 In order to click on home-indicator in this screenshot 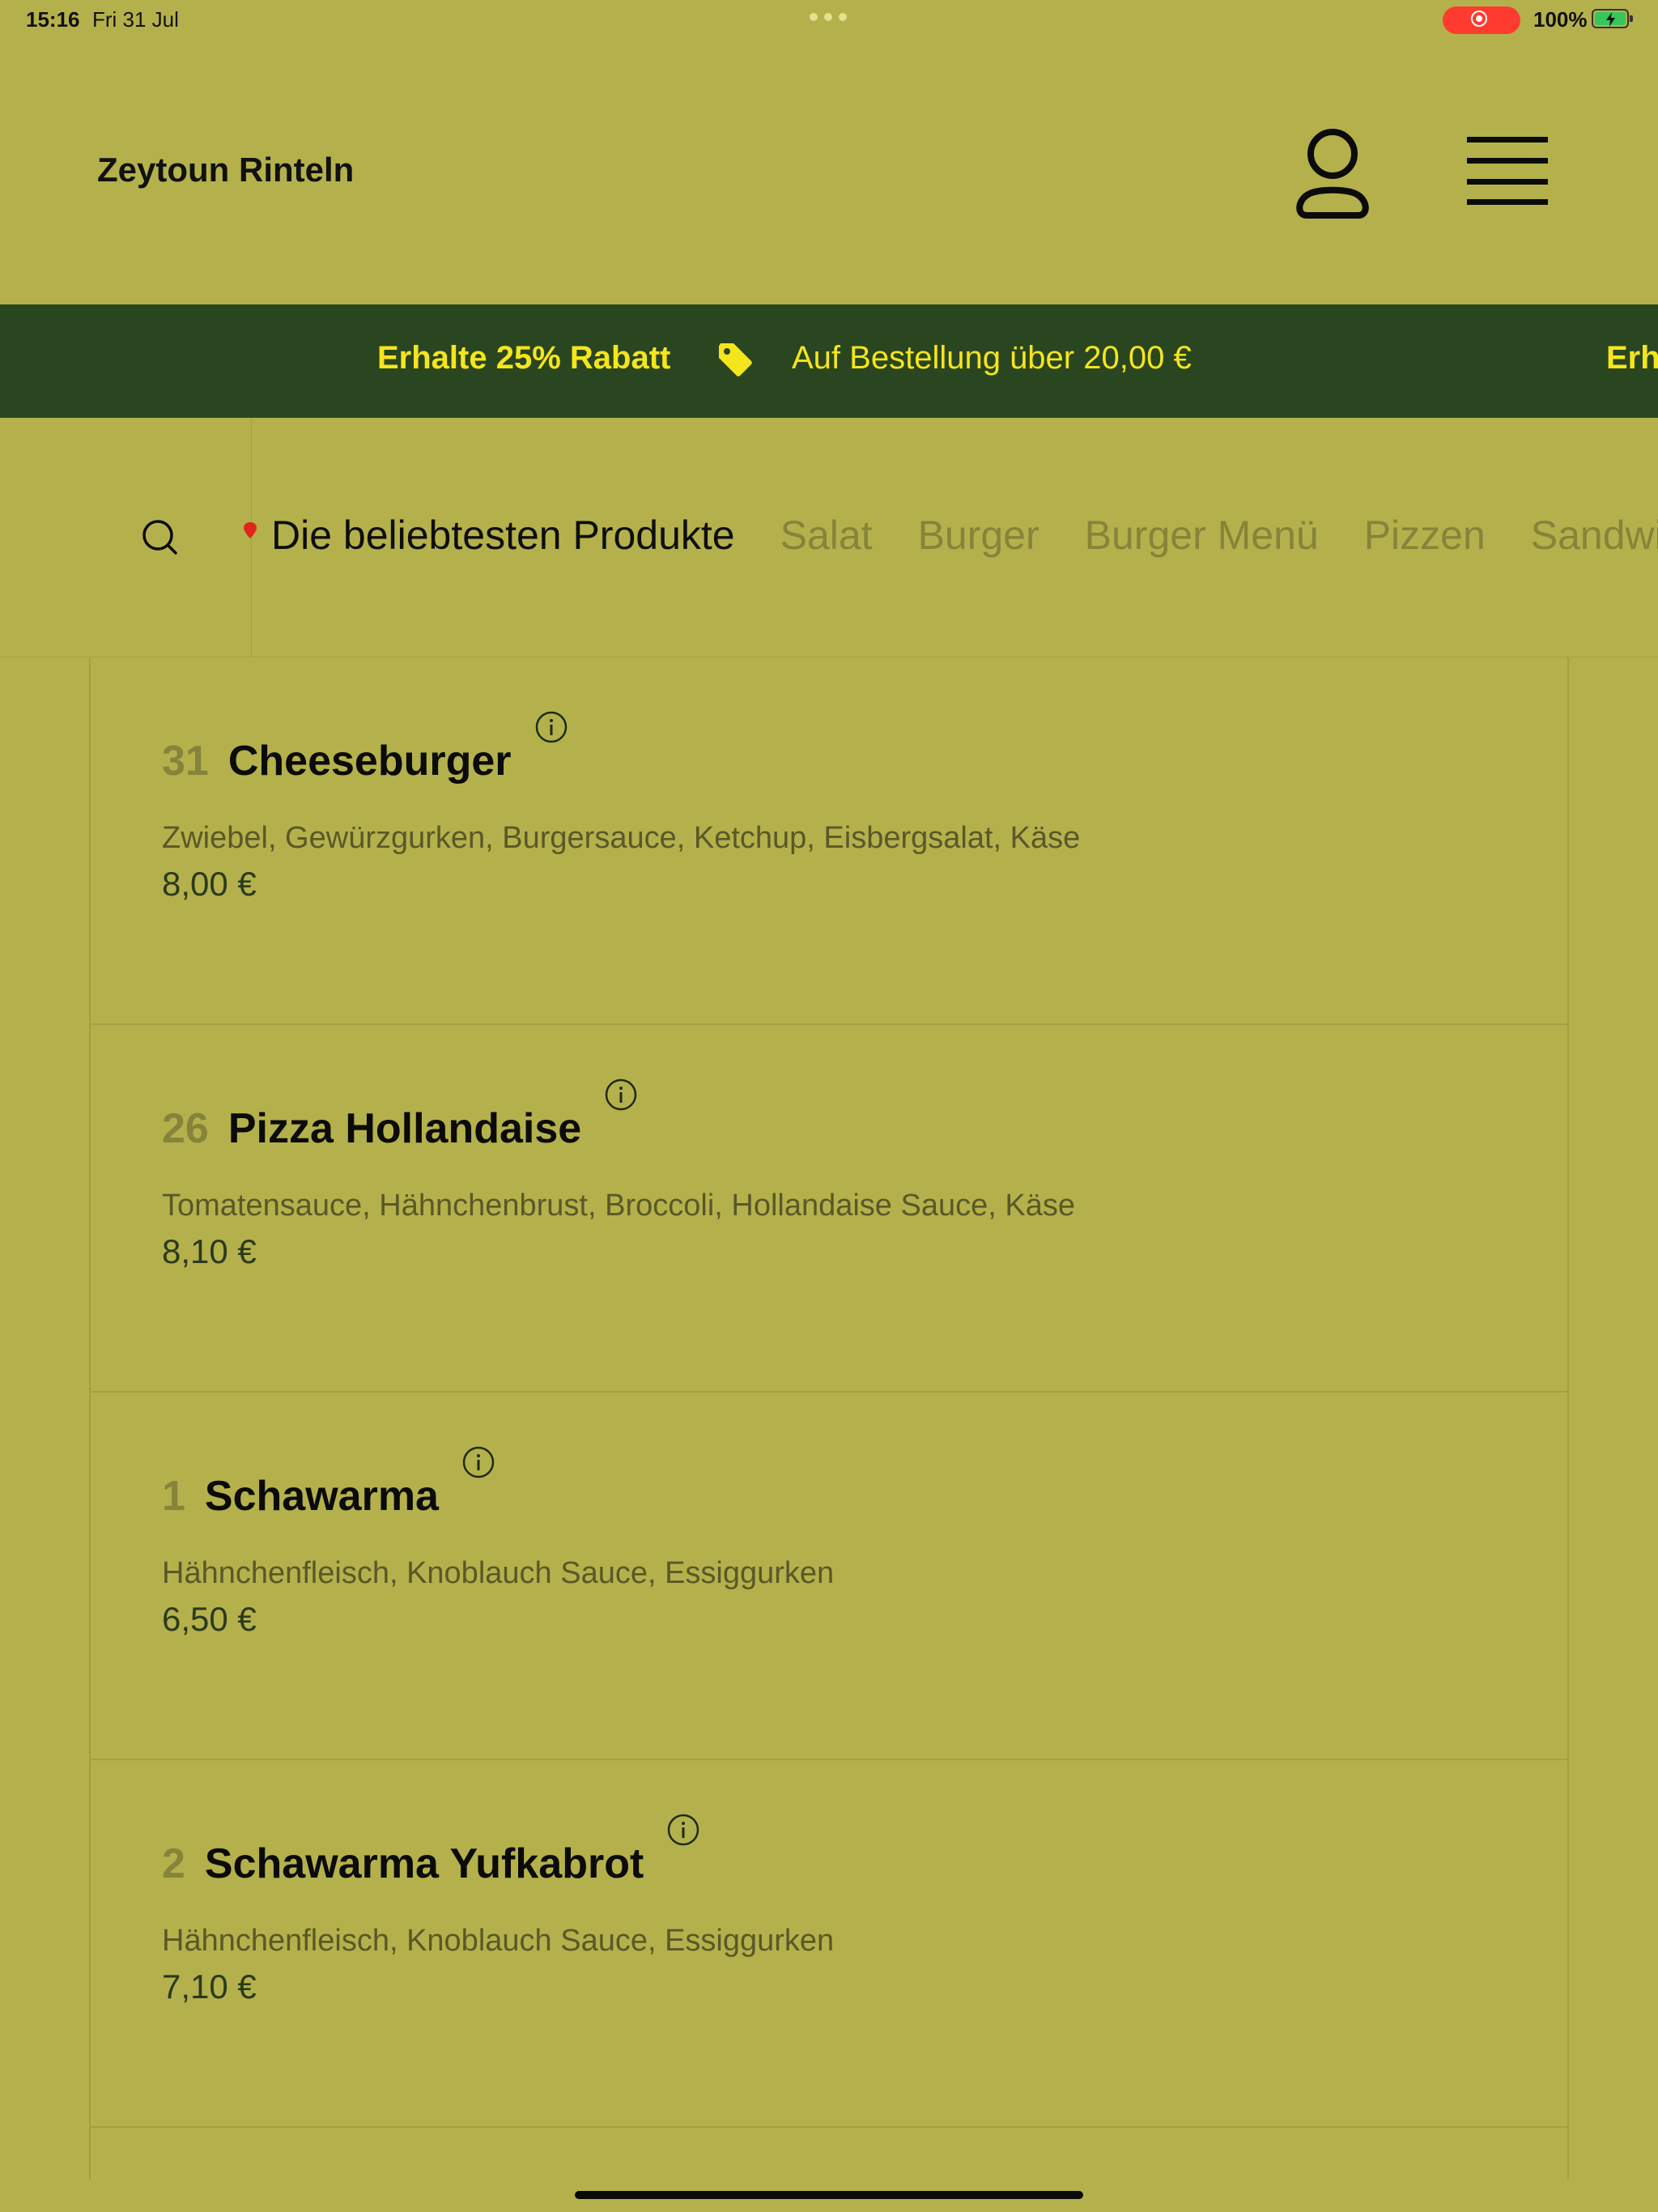, I will do `click(829, 2195)`.